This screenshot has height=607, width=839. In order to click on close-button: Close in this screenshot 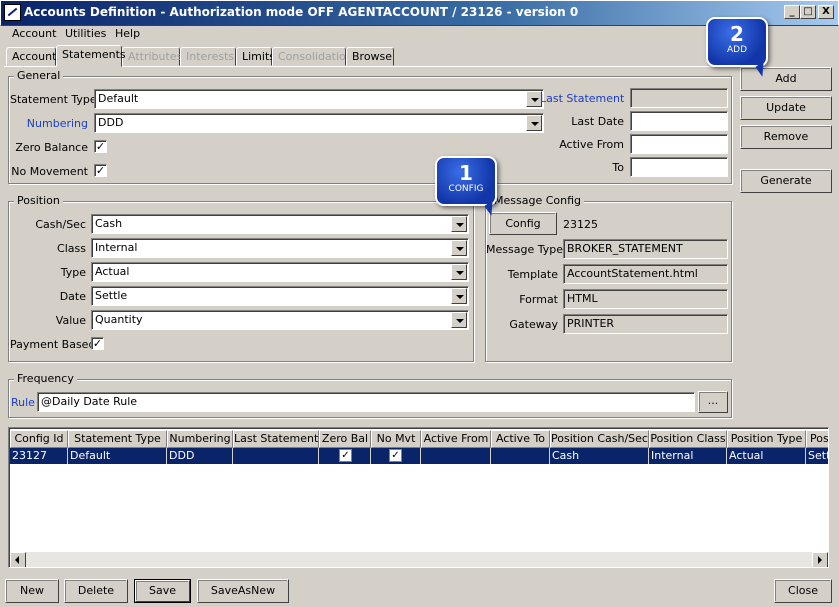, I will do `click(803, 591)`.